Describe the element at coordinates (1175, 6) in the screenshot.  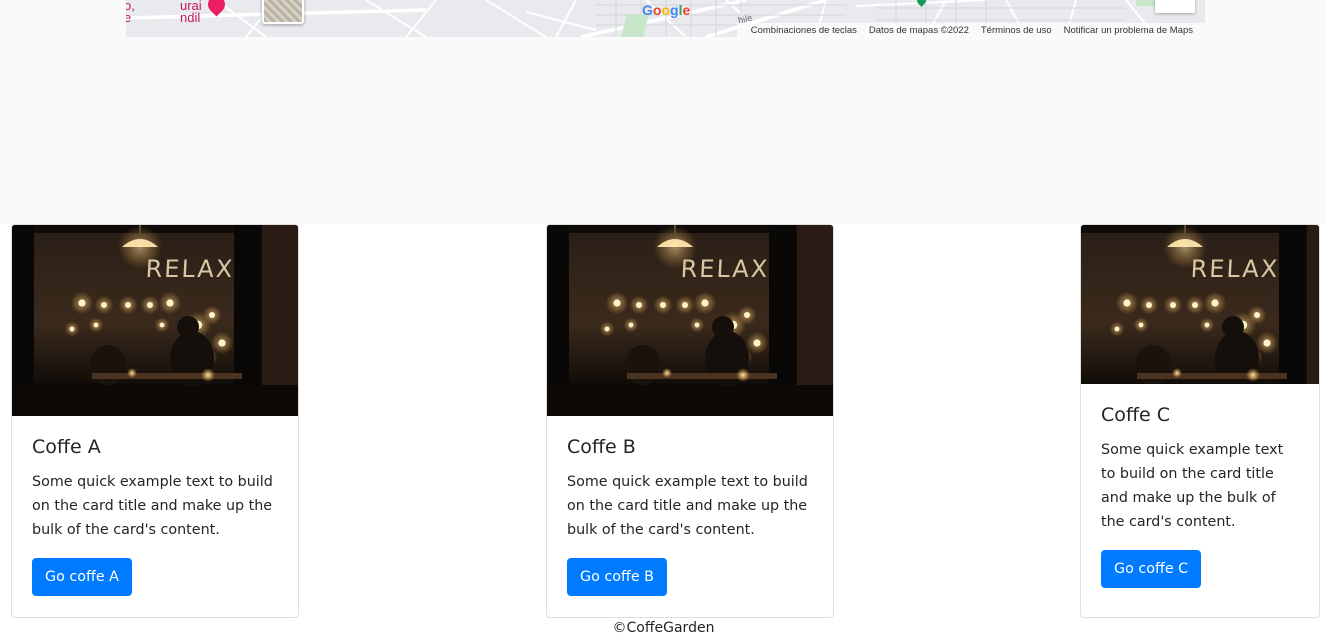
I see `map-zoom-control` at that location.